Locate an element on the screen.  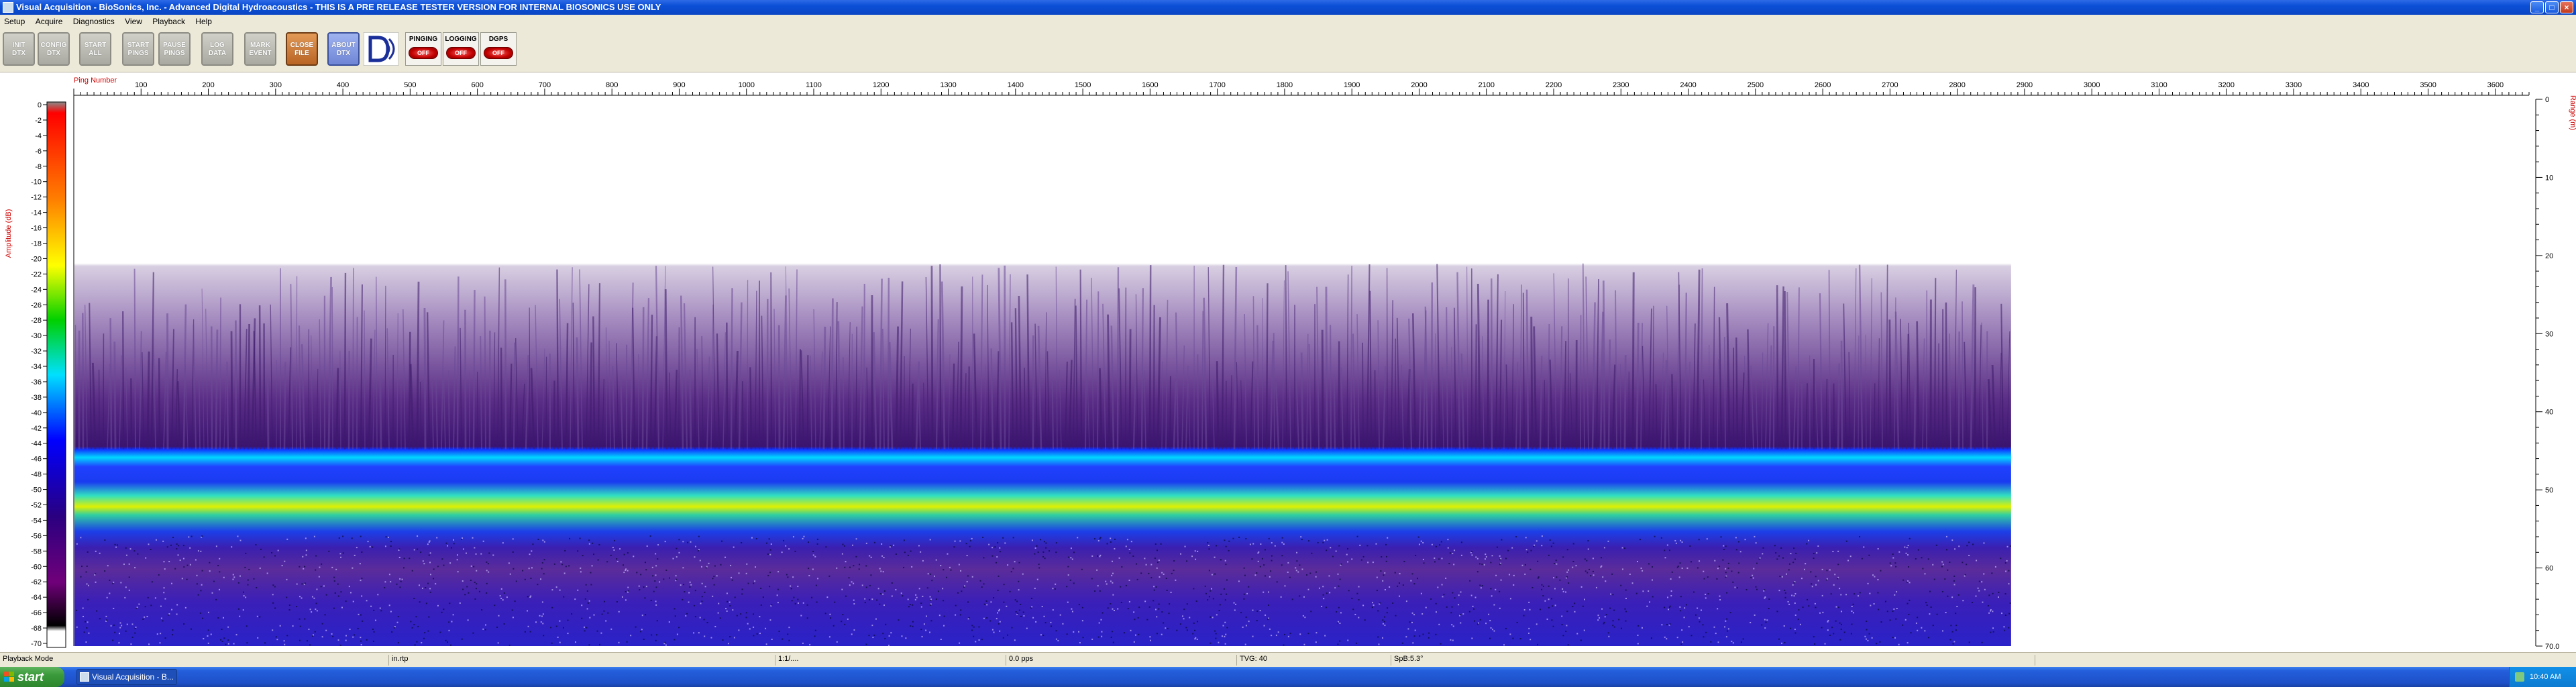
menu-diagnostics: Diagnostics is located at coordinates (94, 21).